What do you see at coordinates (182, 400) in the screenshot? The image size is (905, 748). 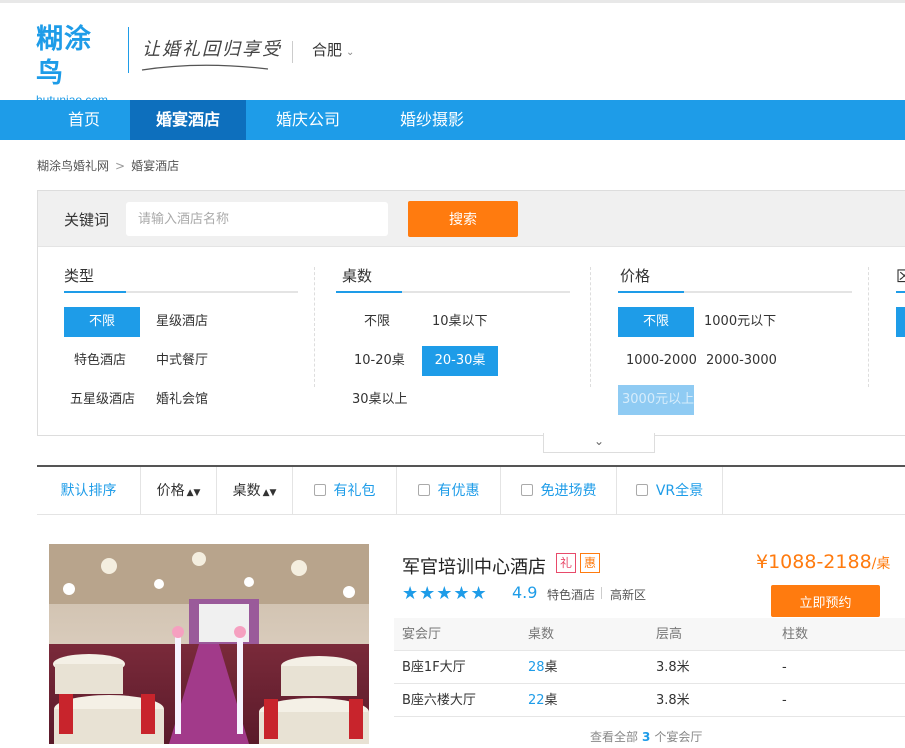 I see `filter-option-type: 婚礼会馆` at bounding box center [182, 400].